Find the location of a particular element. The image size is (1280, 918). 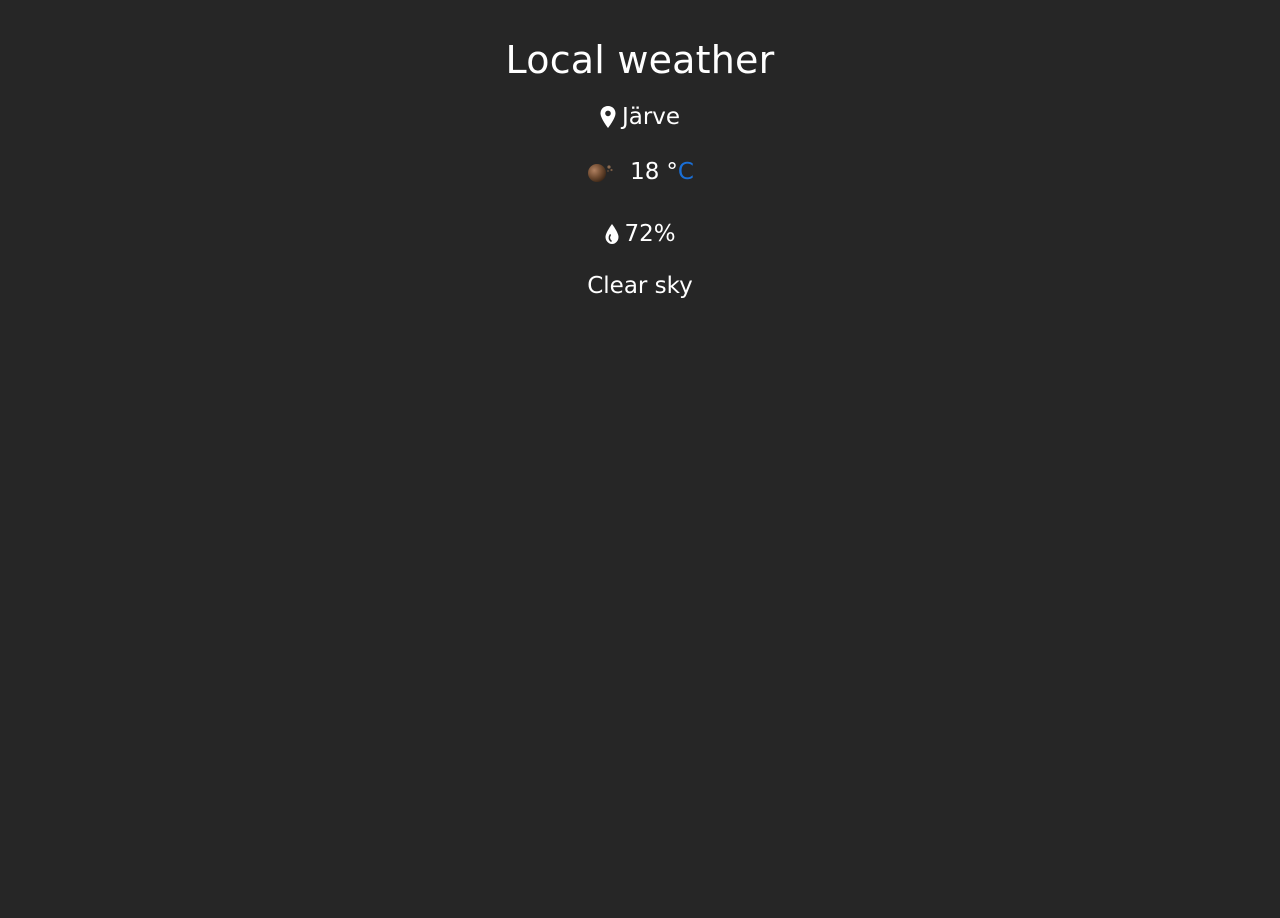

water-drop-icon is located at coordinates (612, 234).